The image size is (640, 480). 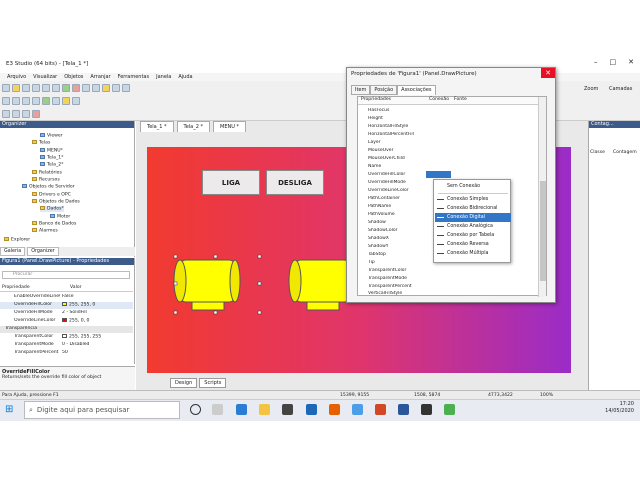 I want to click on tab-scripts: Scripts, so click(x=213, y=383).